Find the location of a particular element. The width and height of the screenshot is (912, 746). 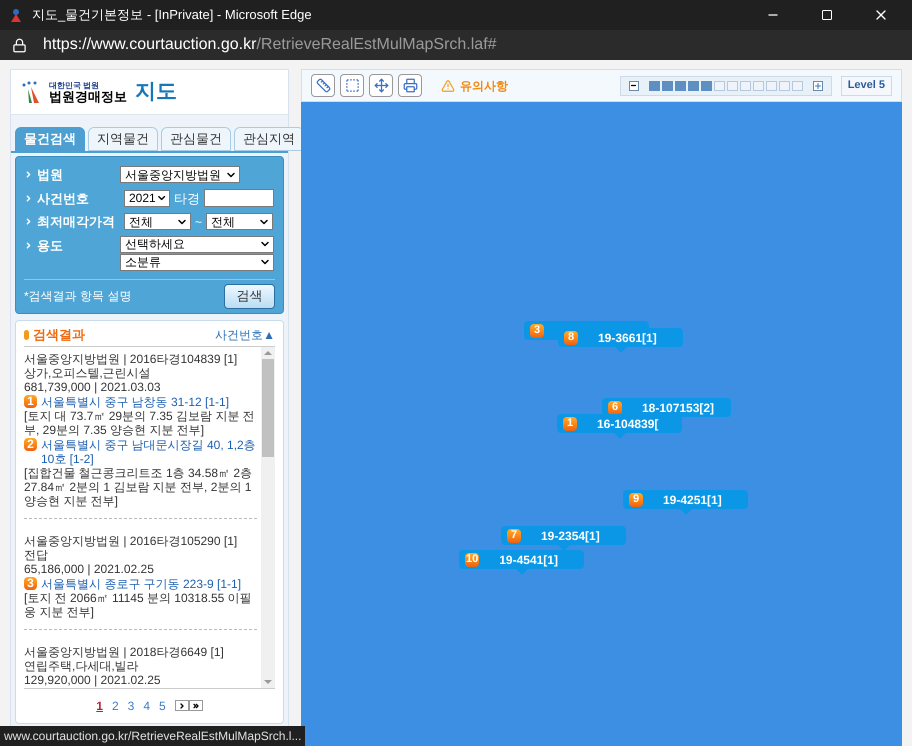

number-badge: 10 is located at coordinates (472, 559).